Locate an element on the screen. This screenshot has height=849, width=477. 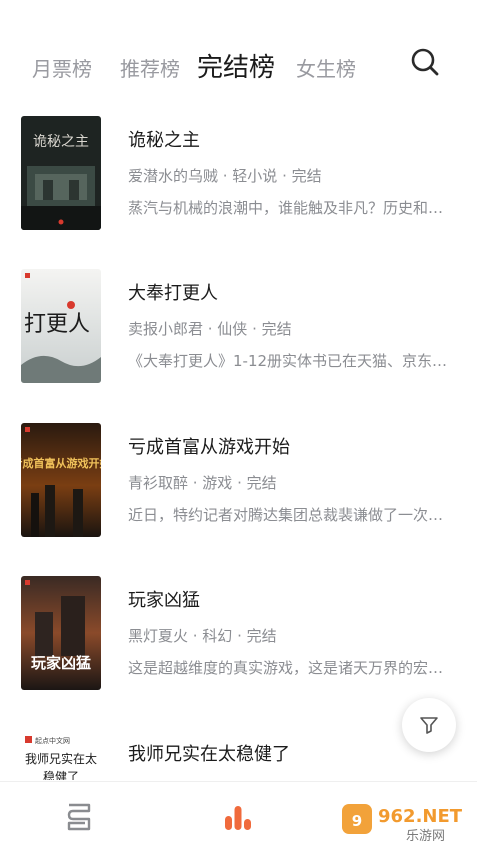
book-cover: 起点中文网 我师兄实在太稳健了 is located at coordinates (61, 755).